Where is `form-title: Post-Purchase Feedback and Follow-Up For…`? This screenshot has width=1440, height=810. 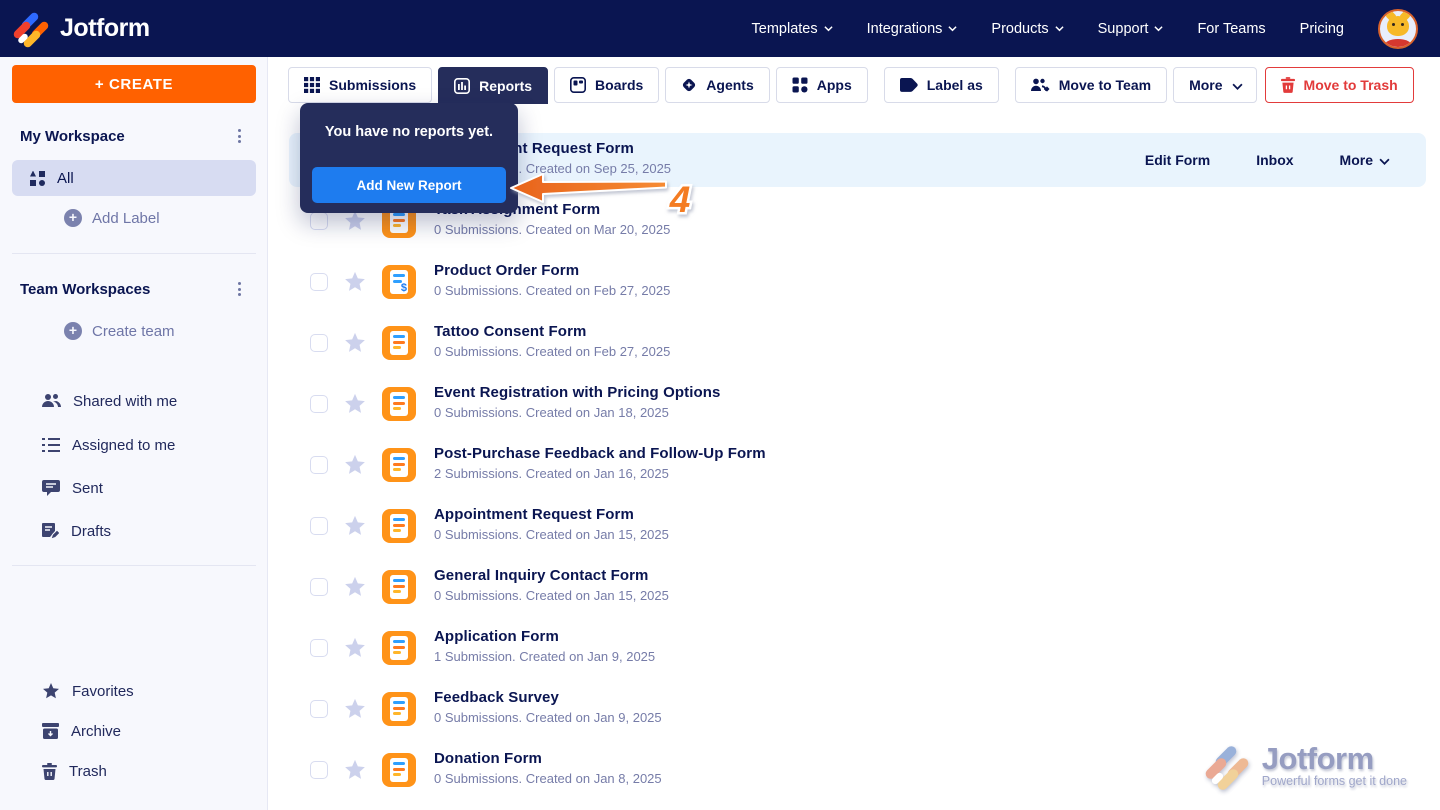 form-title: Post-Purchase Feedback and Follow-Up For… is located at coordinates (600, 453).